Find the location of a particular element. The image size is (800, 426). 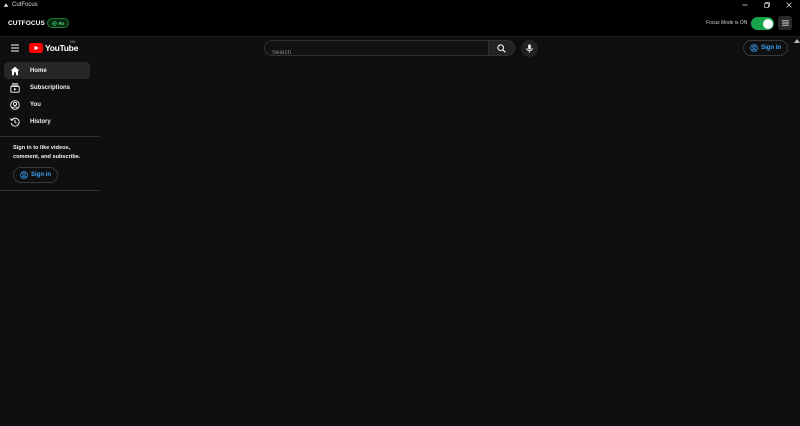

sidebar-sign-in-label: Sign in is located at coordinates (41, 175).